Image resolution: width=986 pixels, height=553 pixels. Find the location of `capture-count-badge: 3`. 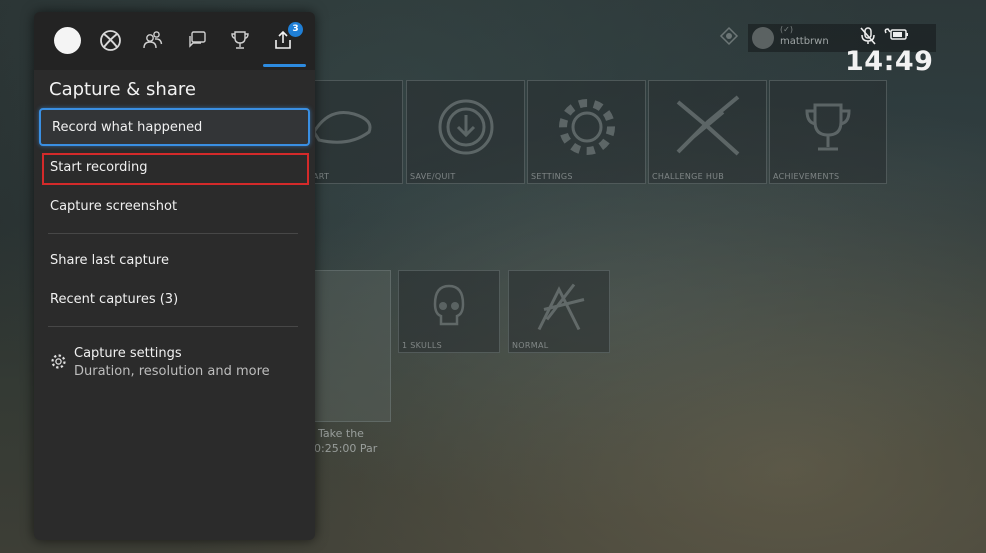

capture-count-badge: 3 is located at coordinates (295, 29).